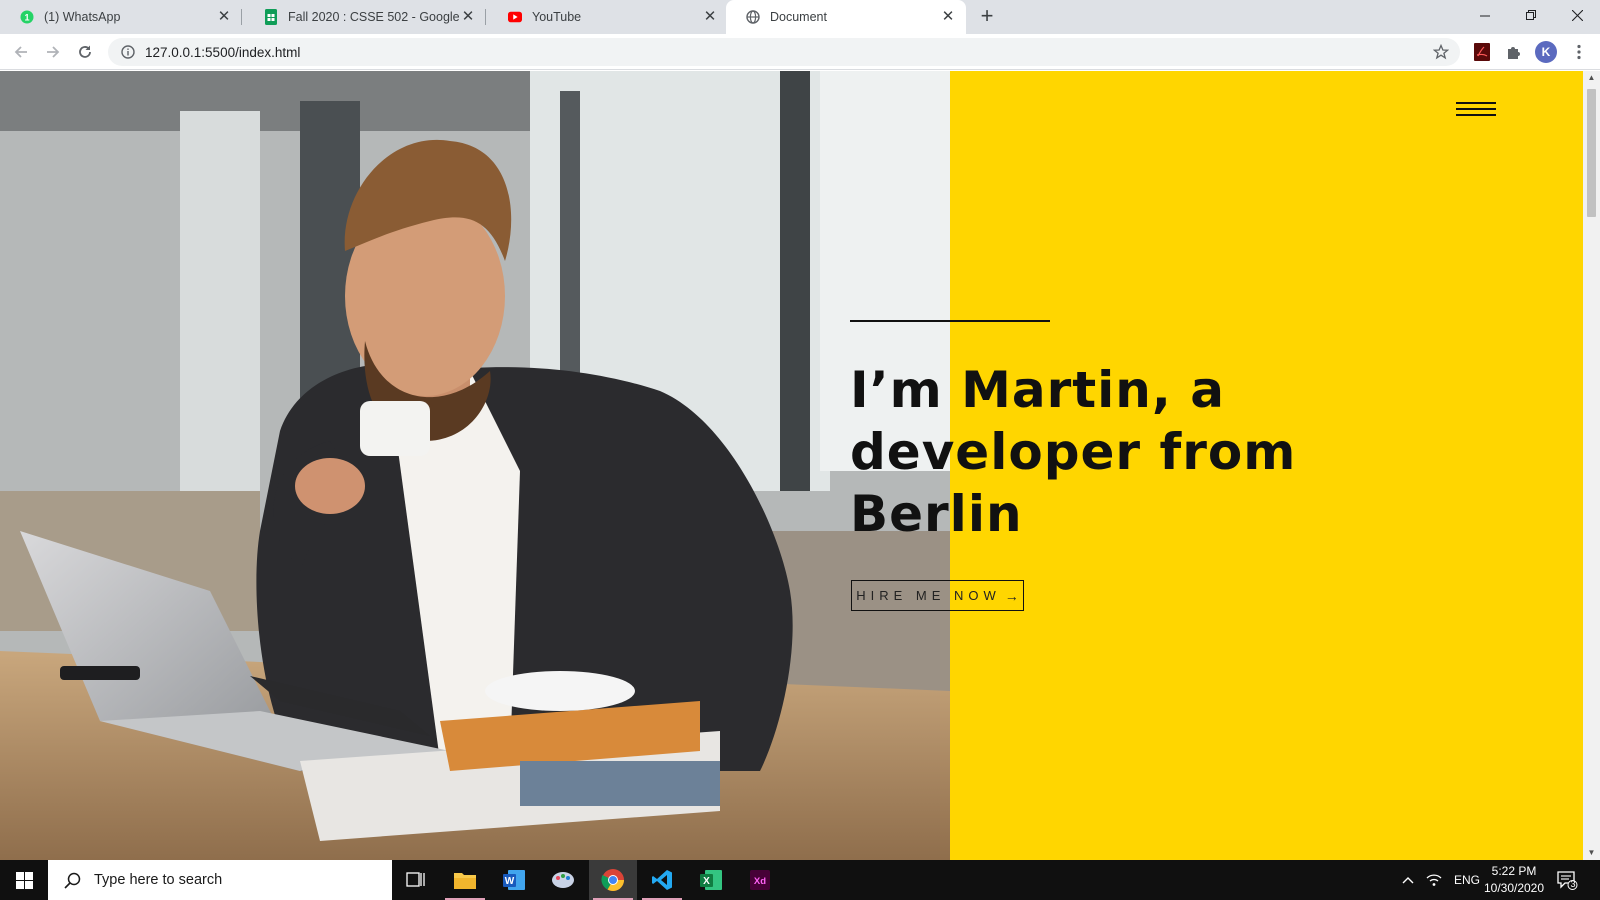 The height and width of the screenshot is (900, 1600). What do you see at coordinates (1514, 871) in the screenshot?
I see `clock-time: 5:22 PM` at bounding box center [1514, 871].